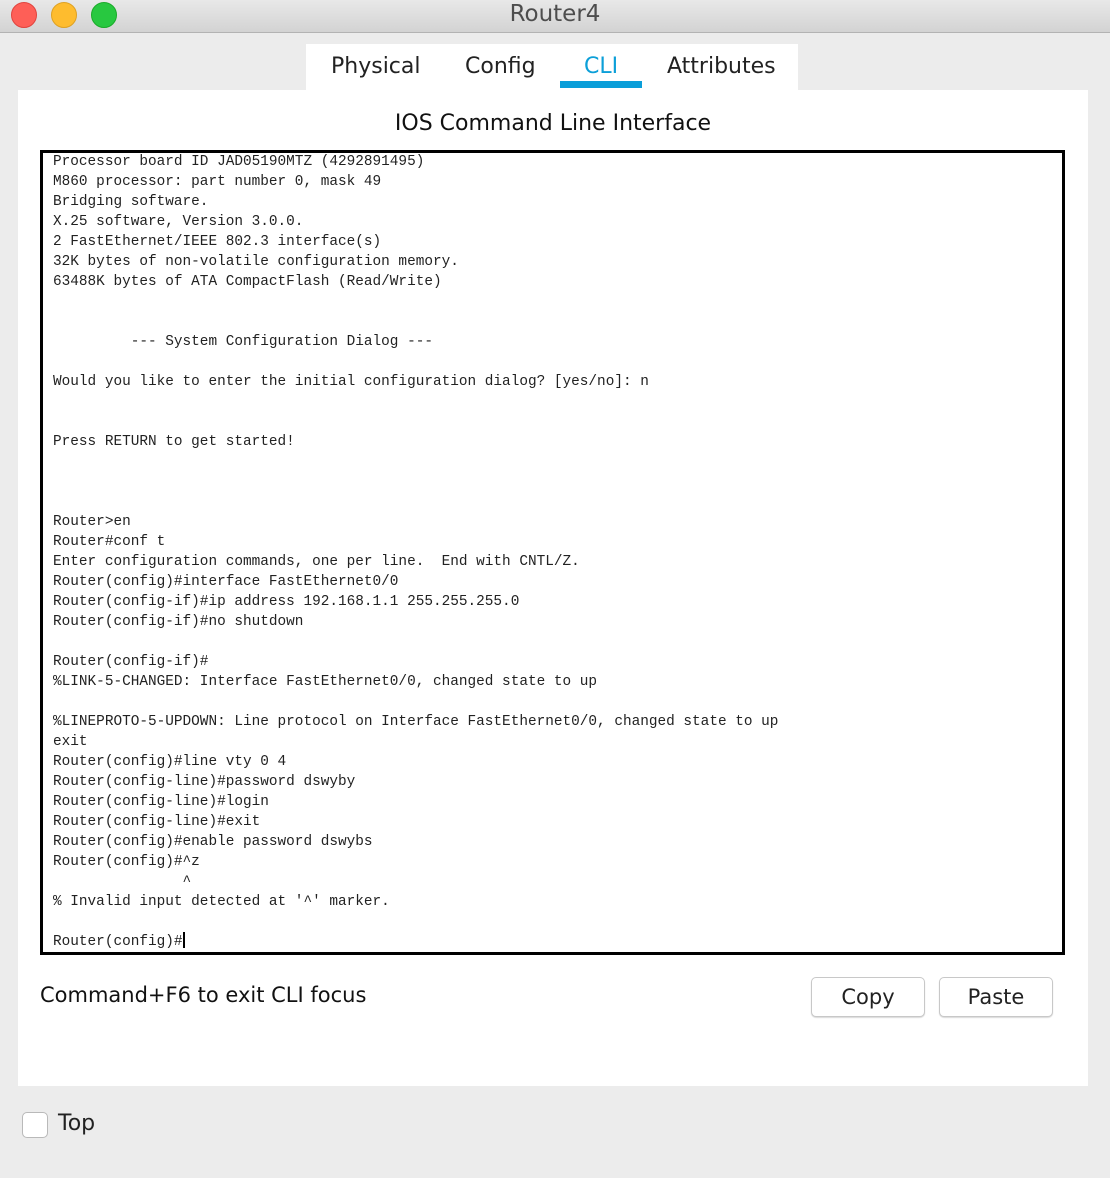  Describe the element at coordinates (601, 84) in the screenshot. I see `active-tab-indicator` at that location.